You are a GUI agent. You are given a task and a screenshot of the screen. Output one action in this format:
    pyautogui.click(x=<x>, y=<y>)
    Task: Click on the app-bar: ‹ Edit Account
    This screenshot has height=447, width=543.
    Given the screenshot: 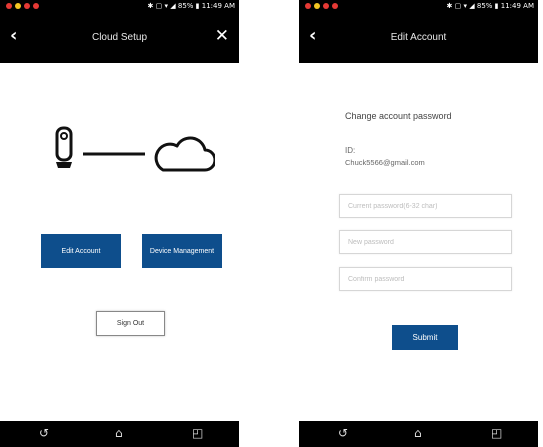 What is the action you would take?
    pyautogui.click(x=418, y=38)
    